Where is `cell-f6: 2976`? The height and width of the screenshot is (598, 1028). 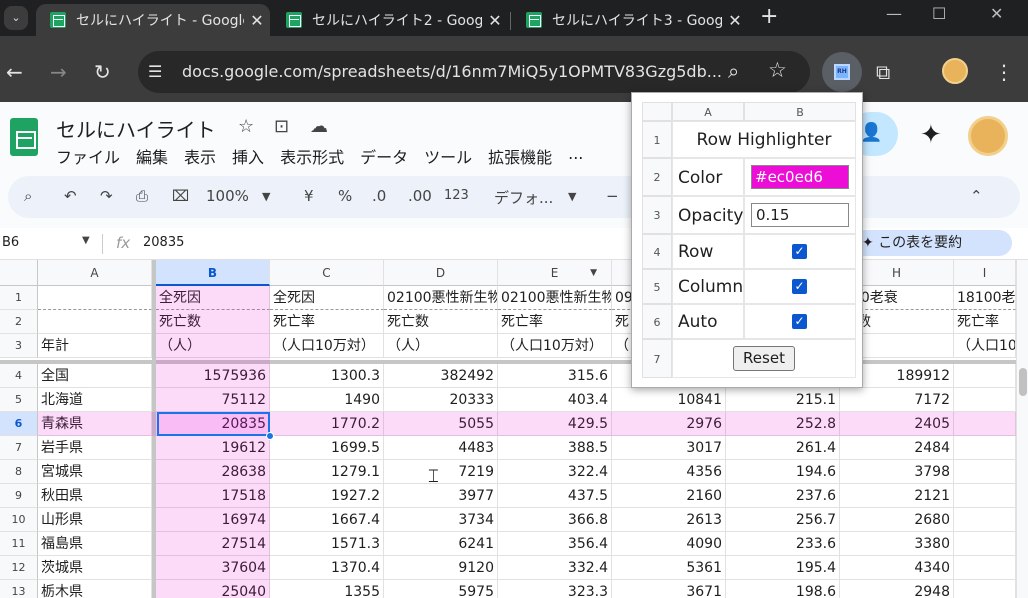 cell-f6: 2976 is located at coordinates (669, 424).